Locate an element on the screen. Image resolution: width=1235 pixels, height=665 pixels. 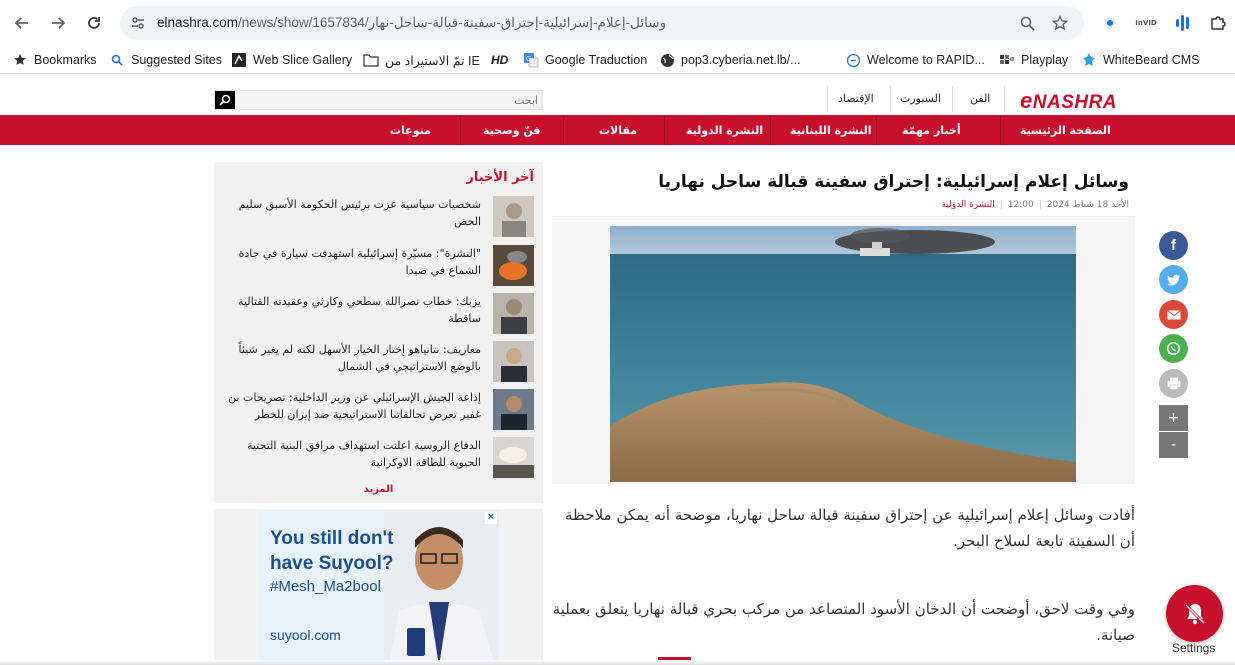
top-link-art: الفن is located at coordinates (980, 98).